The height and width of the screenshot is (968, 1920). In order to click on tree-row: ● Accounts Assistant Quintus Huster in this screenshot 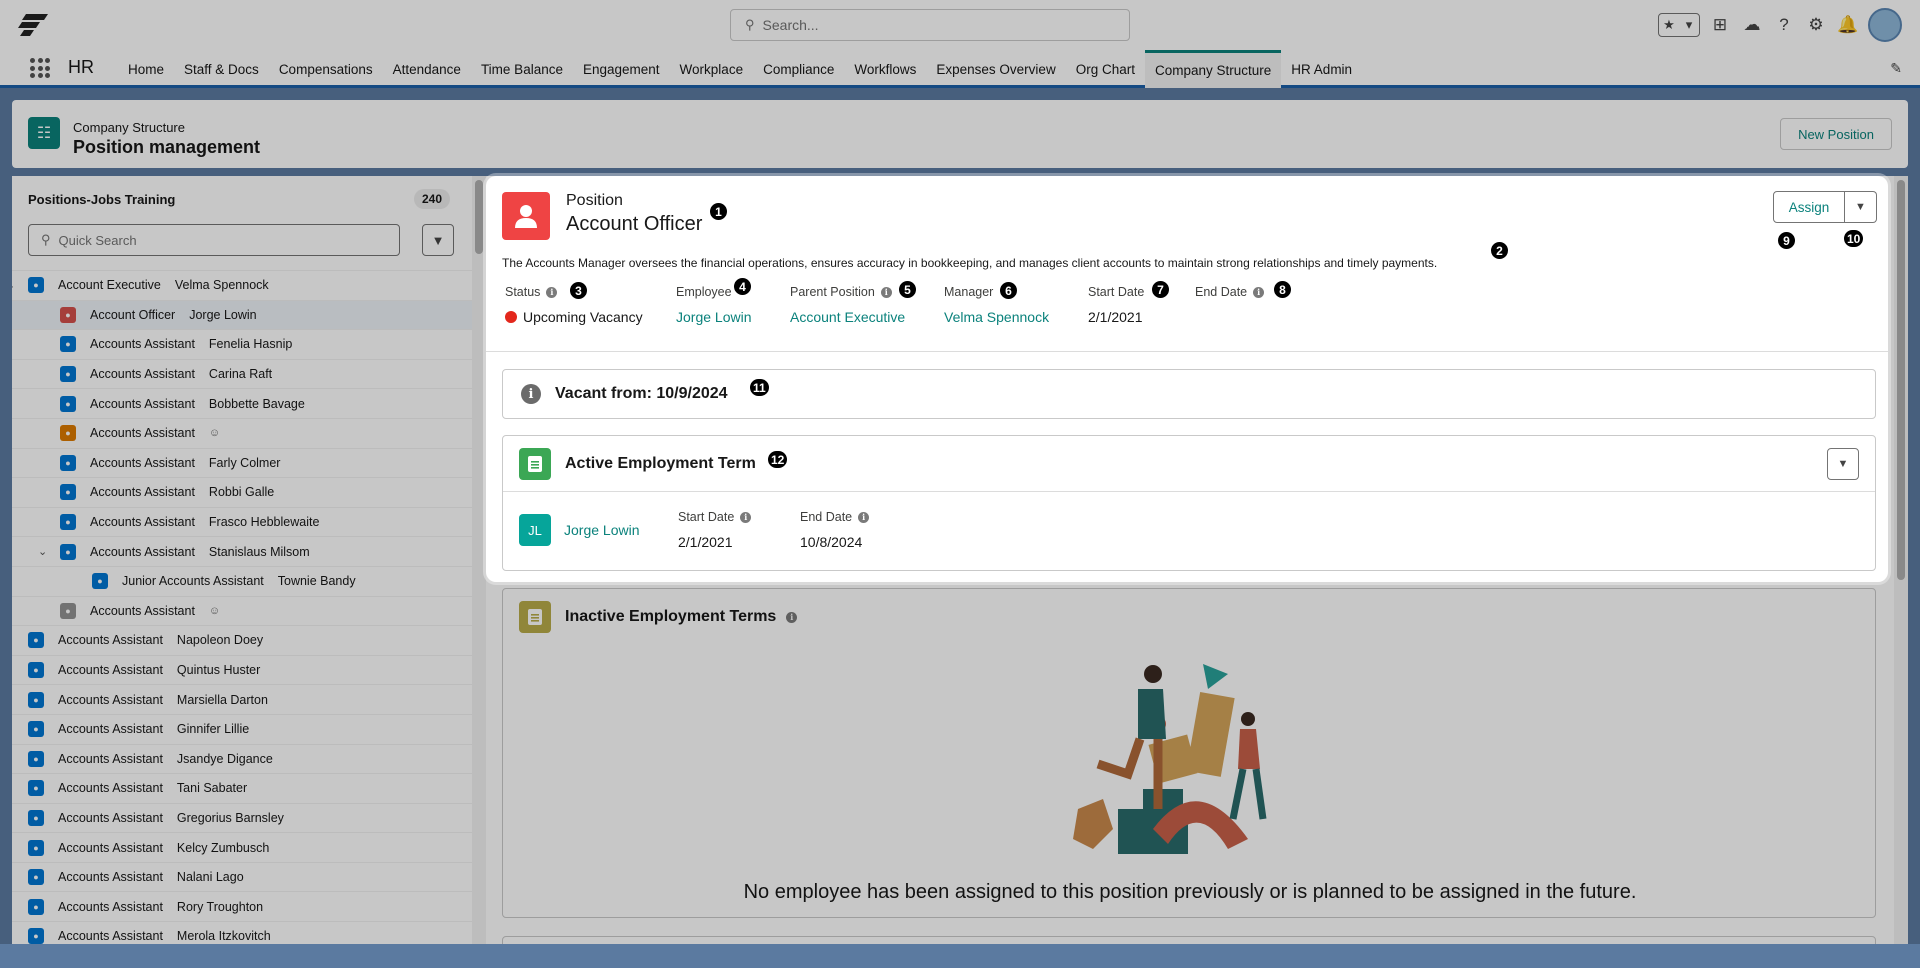, I will do `click(242, 669)`.